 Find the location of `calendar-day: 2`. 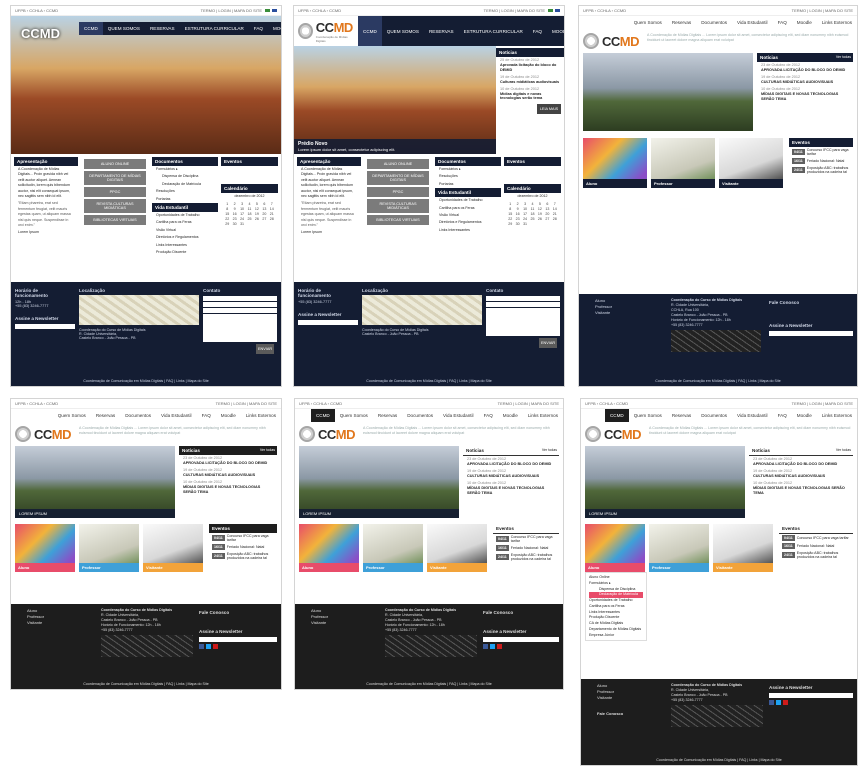

calendar-day: 2 is located at coordinates (517, 204).